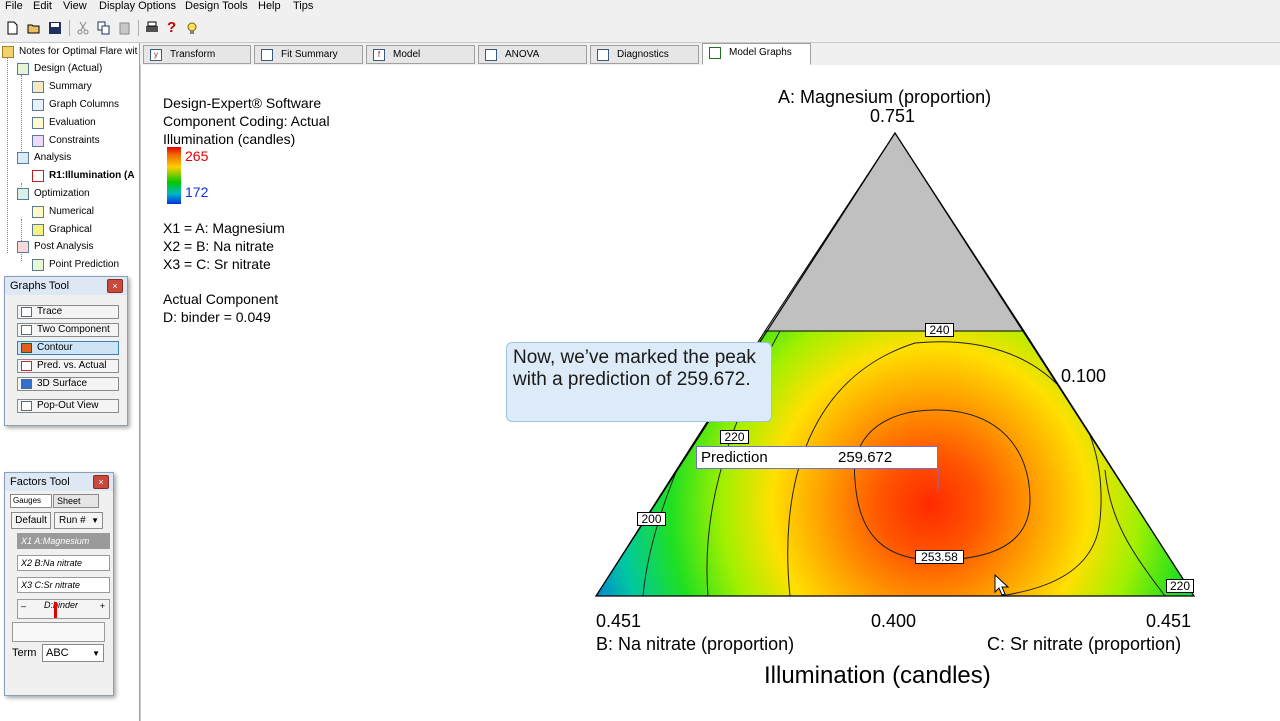 The image size is (1280, 721). Describe the element at coordinates (1084, 376) in the screenshot. I see `edge-right-value: 0.100` at that location.